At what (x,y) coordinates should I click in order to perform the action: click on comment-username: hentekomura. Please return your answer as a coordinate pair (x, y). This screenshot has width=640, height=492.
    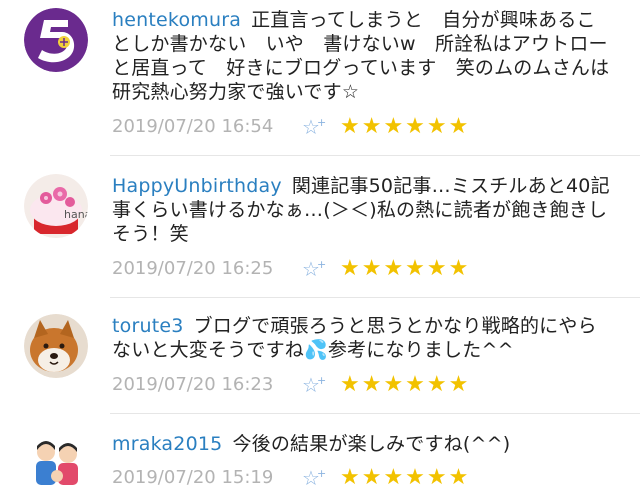
    Looking at the image, I should click on (176, 20).